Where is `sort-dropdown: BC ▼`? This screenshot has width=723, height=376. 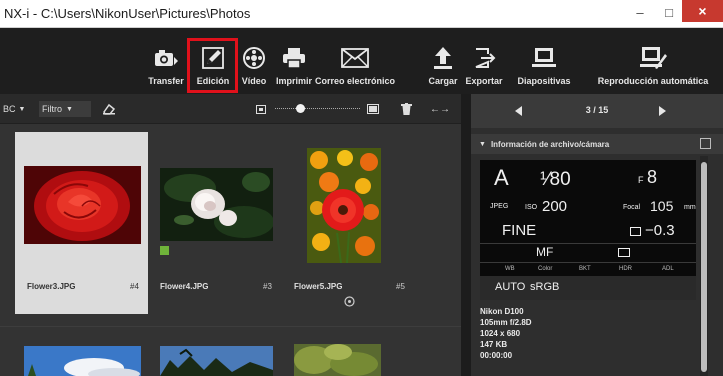 sort-dropdown: BC ▼ is located at coordinates (17, 109).